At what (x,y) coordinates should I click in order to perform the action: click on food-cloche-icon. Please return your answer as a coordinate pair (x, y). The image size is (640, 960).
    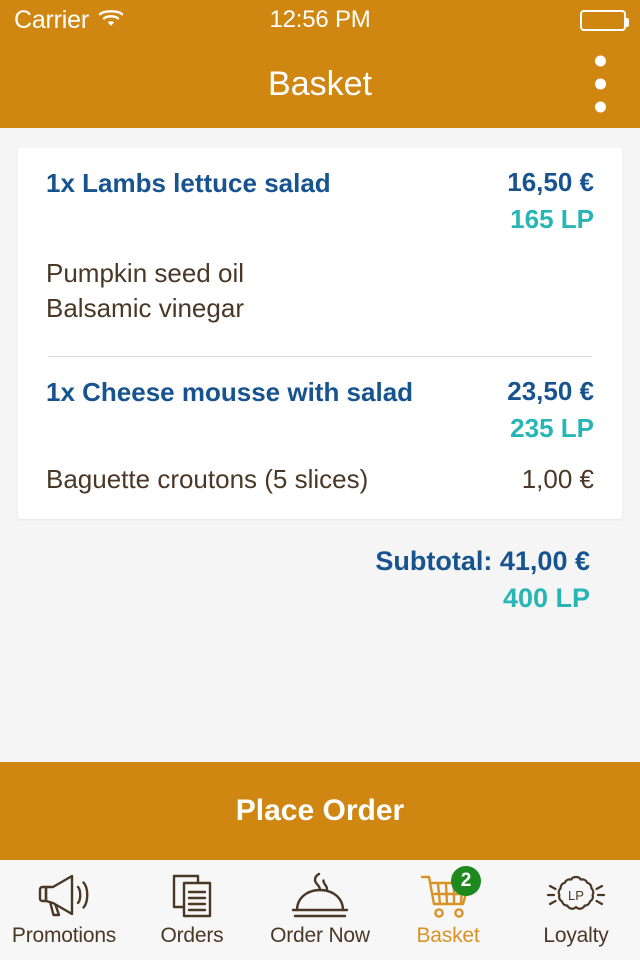
    Looking at the image, I should click on (320, 896).